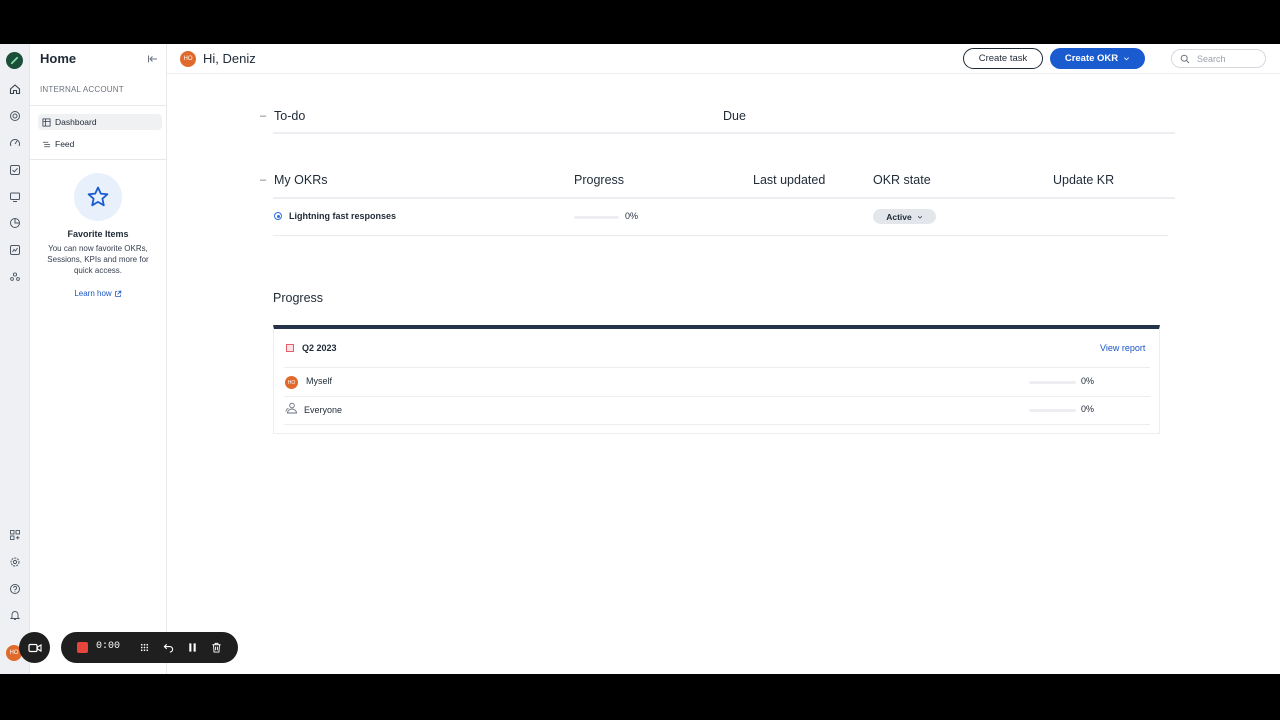  Describe the element at coordinates (1003, 58) in the screenshot. I see `create-task-button: Create task` at that location.